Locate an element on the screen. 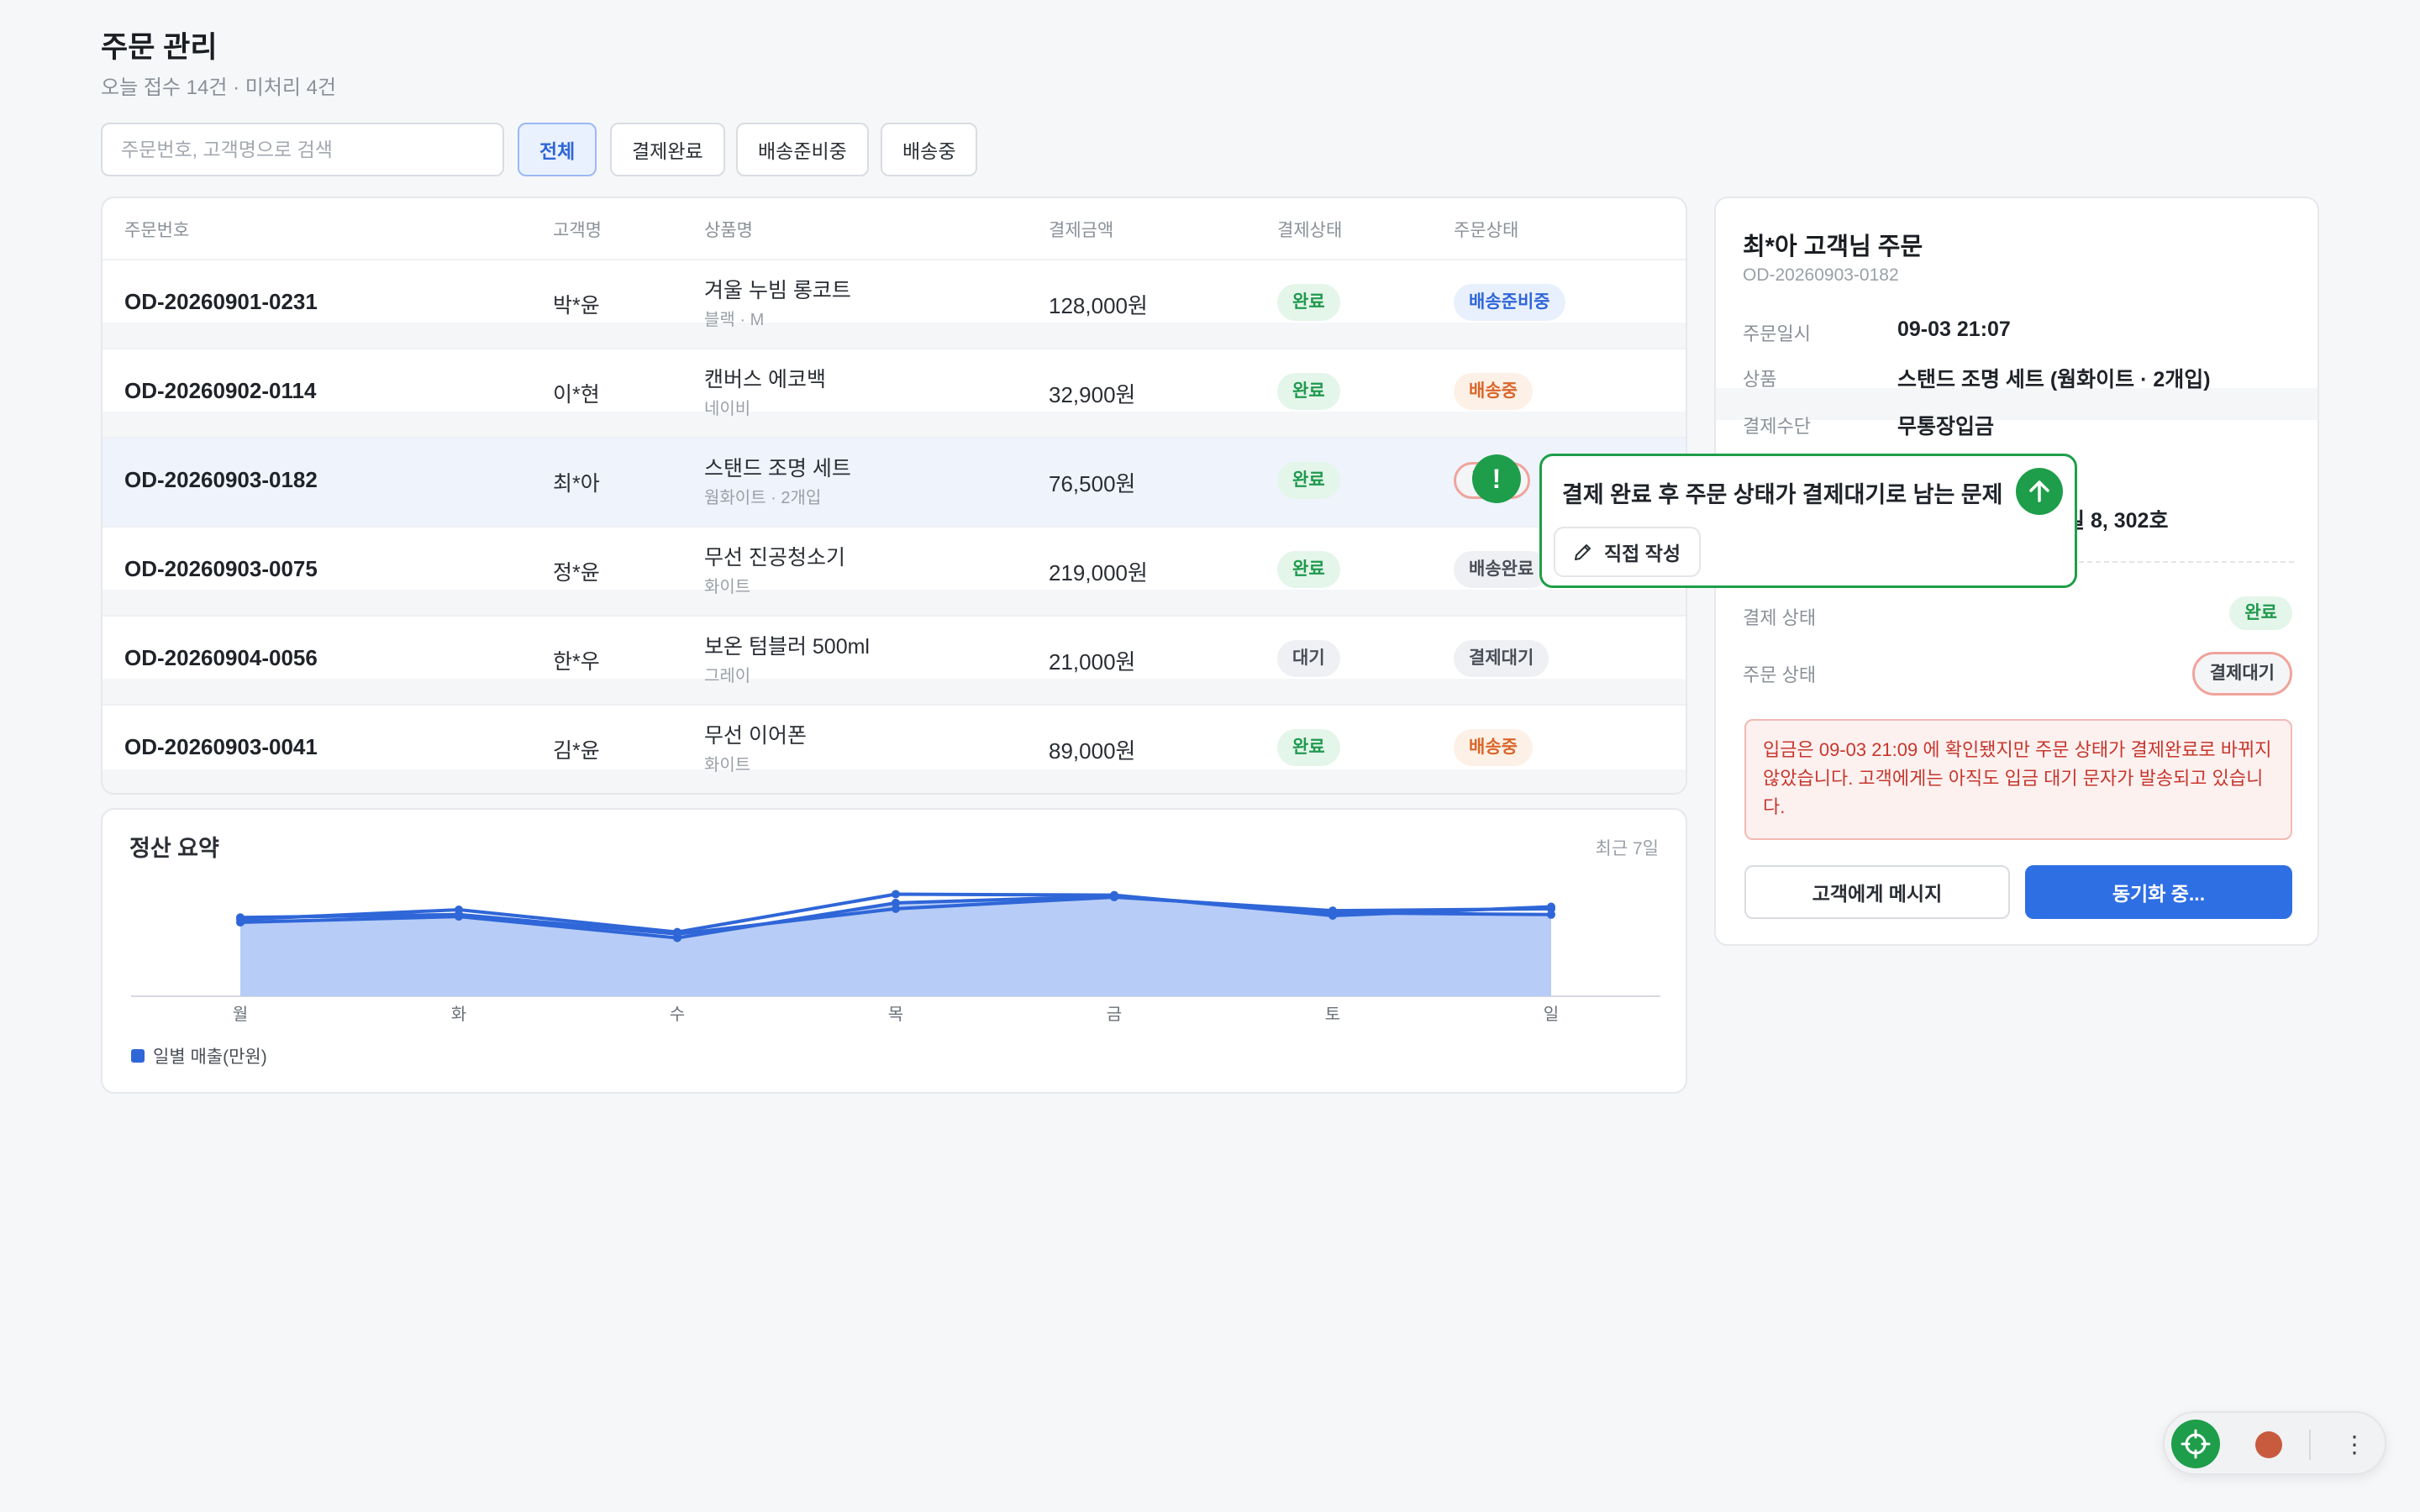 This screenshot has height=1512, width=2420. customer-name: 한*우 is located at coordinates (576, 662).